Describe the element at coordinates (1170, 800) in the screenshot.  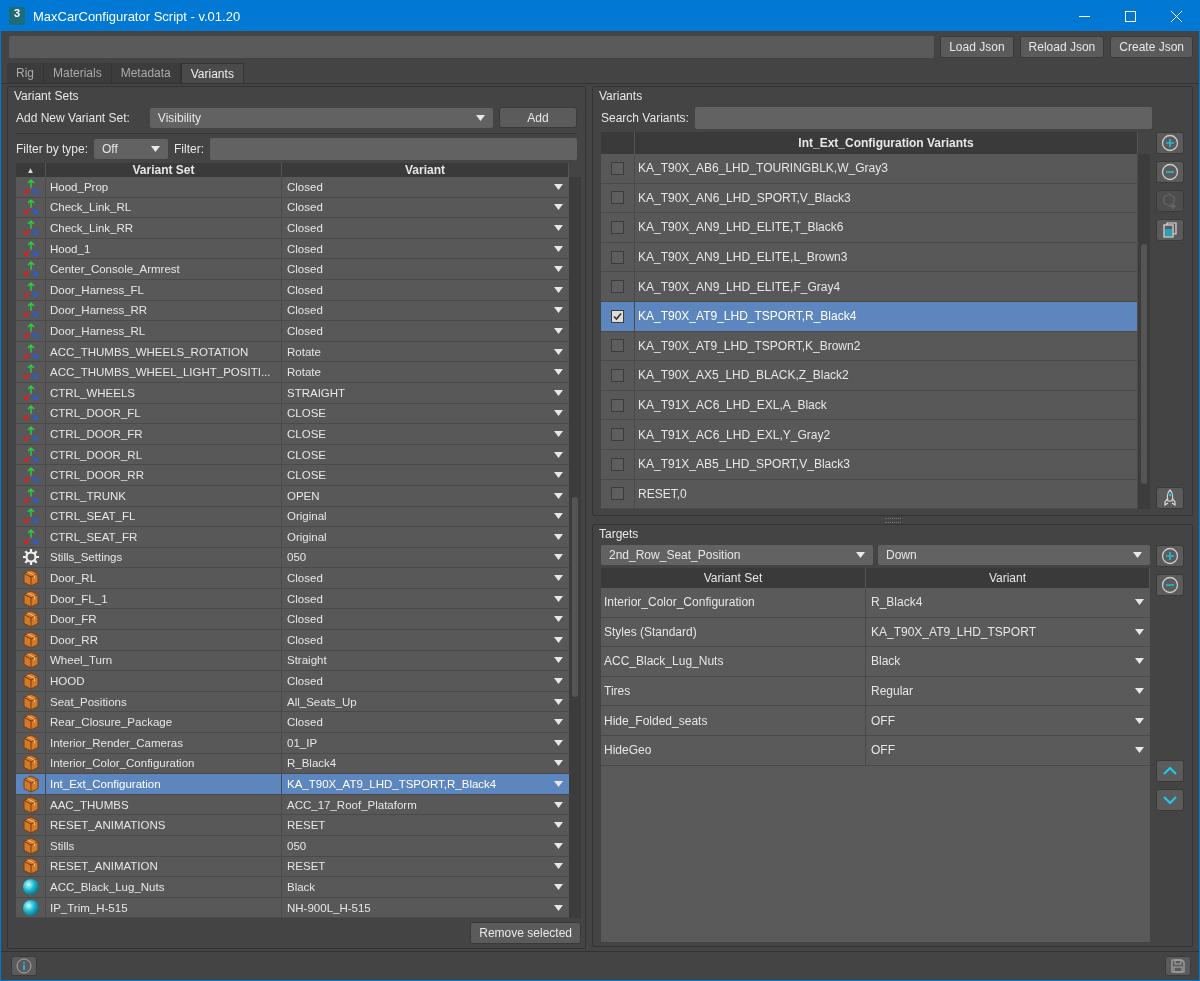
I see `move-down-button` at that location.